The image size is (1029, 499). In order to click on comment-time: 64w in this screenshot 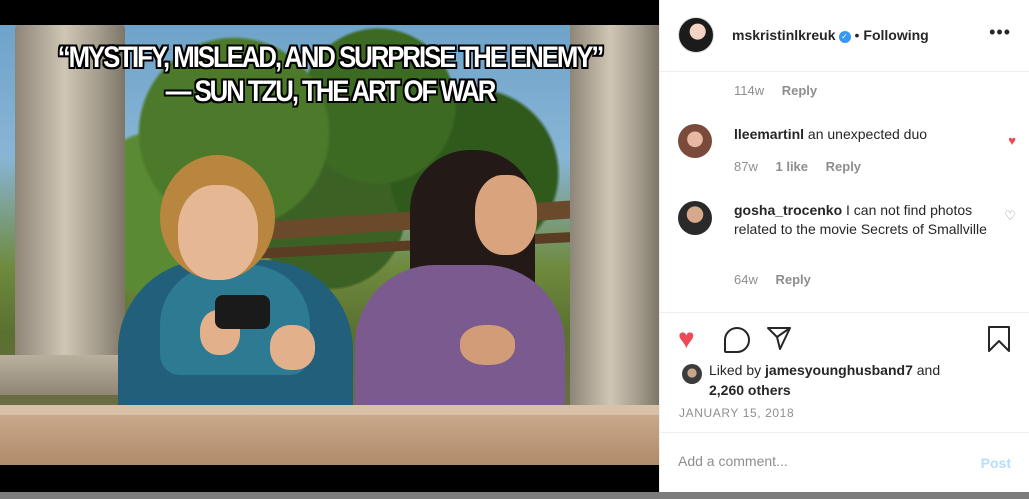, I will do `click(746, 279)`.